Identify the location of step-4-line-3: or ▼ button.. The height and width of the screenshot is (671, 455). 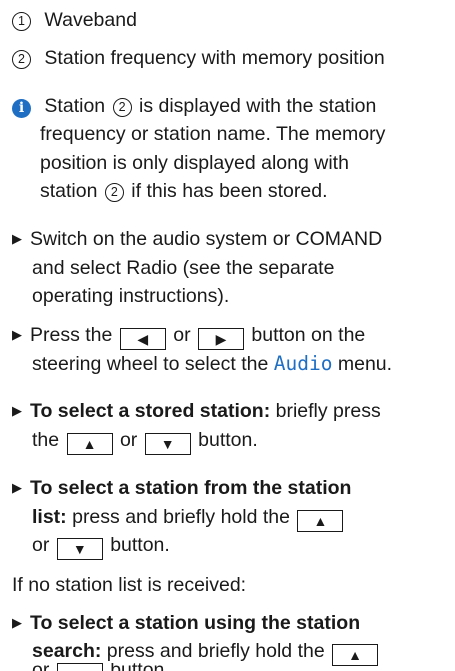
(101, 545).